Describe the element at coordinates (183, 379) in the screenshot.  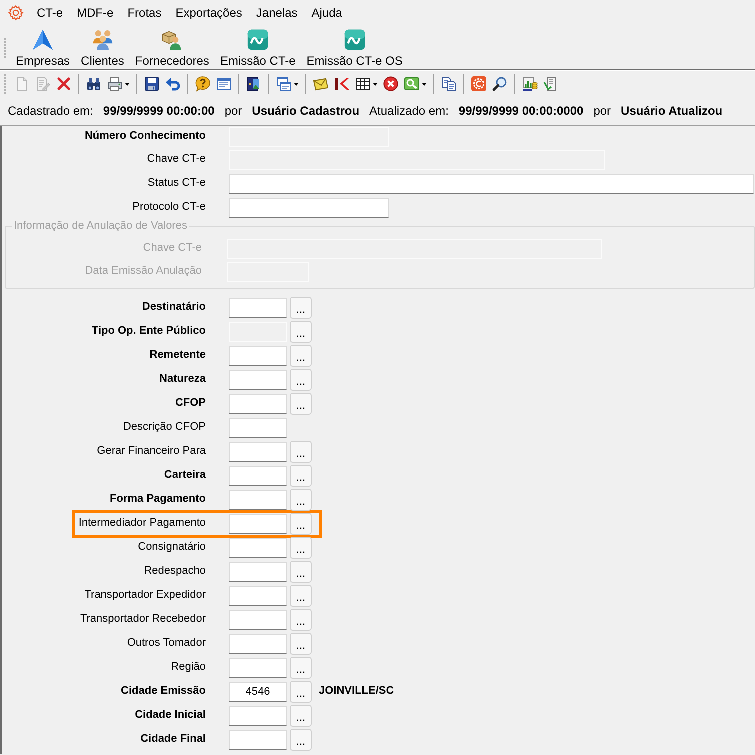
I see `field-label: Natureza` at that location.